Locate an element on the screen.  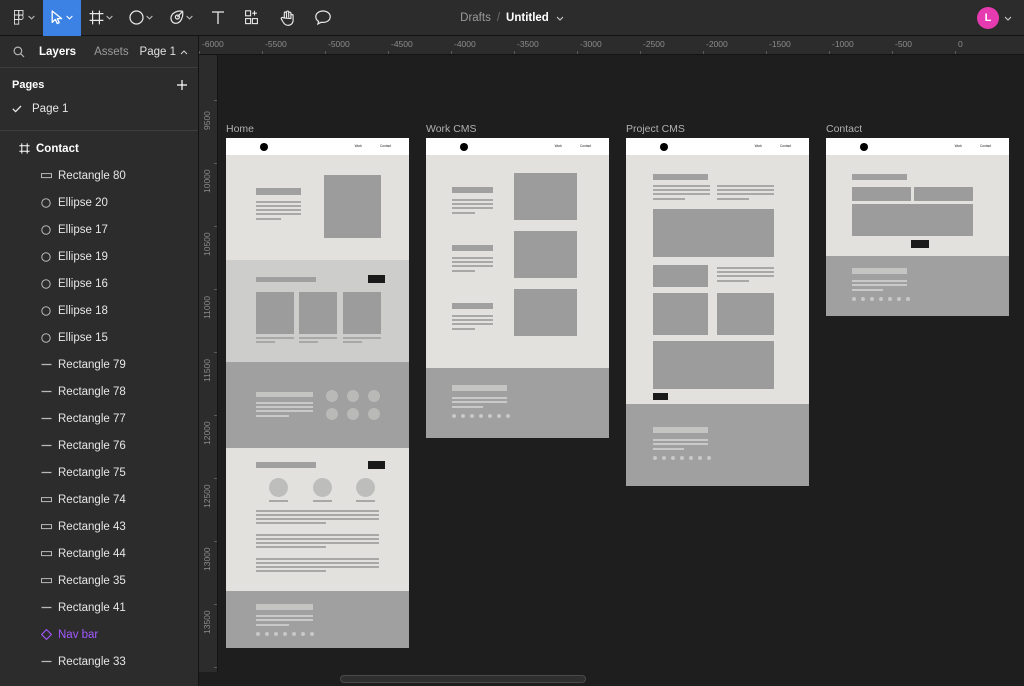
search-icon is located at coordinates (19, 52).